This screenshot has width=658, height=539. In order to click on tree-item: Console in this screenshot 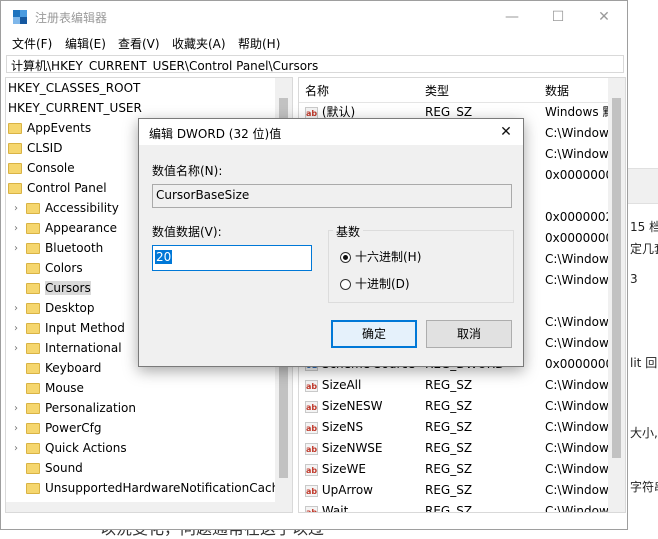, I will do `click(41, 168)`.